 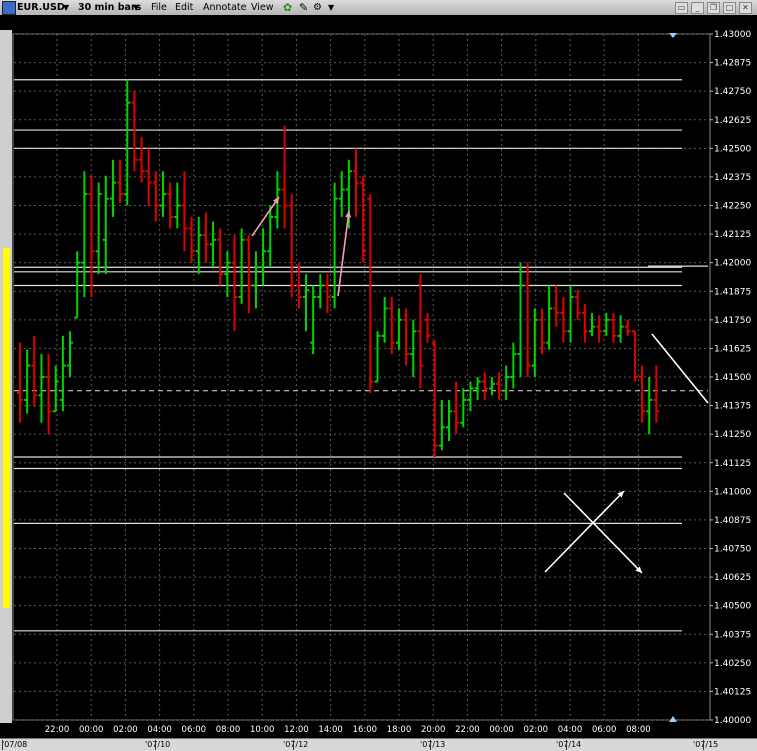 What do you see at coordinates (159, 7) in the screenshot?
I see `menu-file: File` at bounding box center [159, 7].